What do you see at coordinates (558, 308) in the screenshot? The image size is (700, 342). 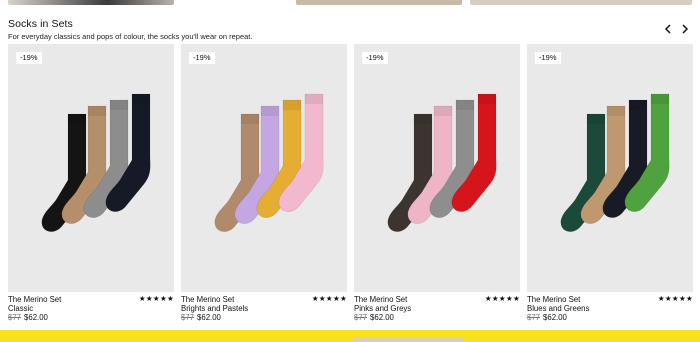 I see `product-variant: Blues and Greens` at bounding box center [558, 308].